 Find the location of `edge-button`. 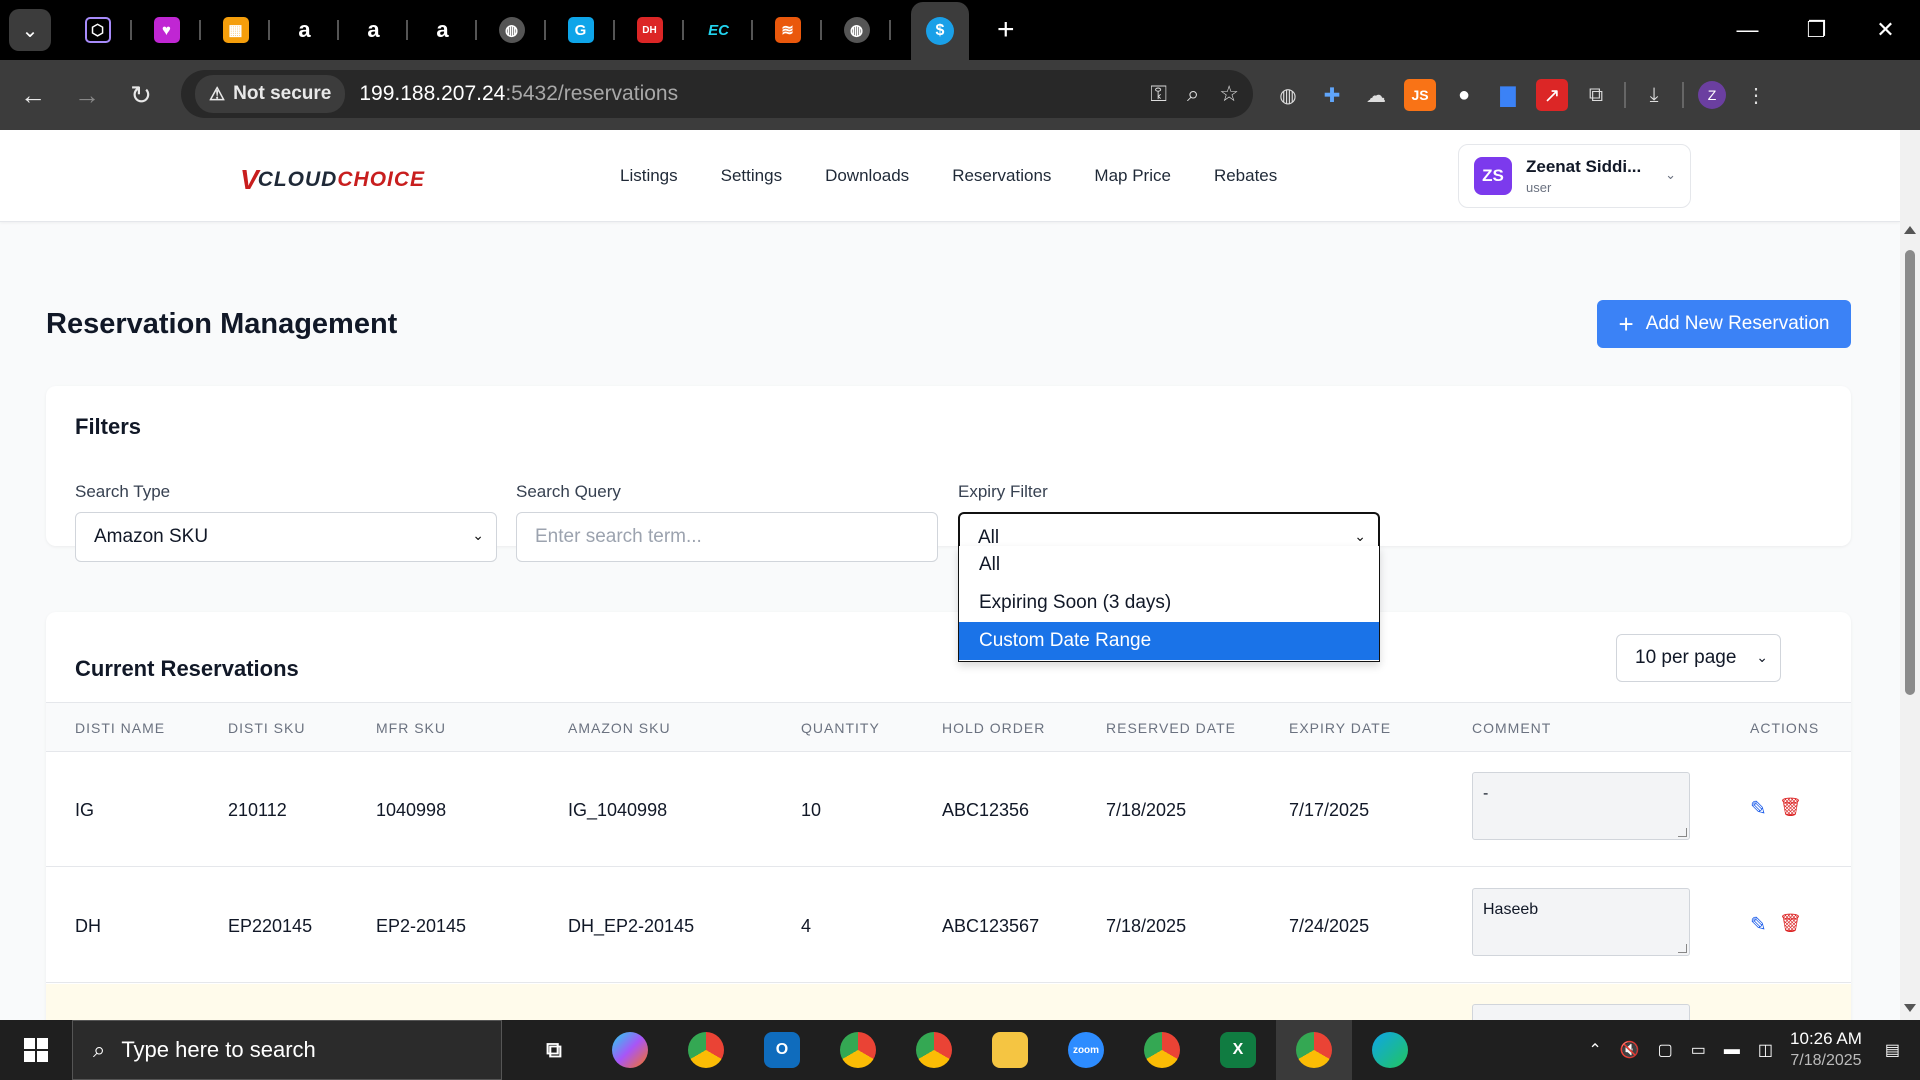

edge-button is located at coordinates (1390, 1050).